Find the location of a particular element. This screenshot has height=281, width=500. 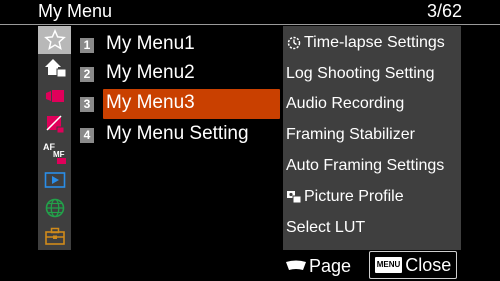

menu-item-label: My Menu1 is located at coordinates (150, 43).